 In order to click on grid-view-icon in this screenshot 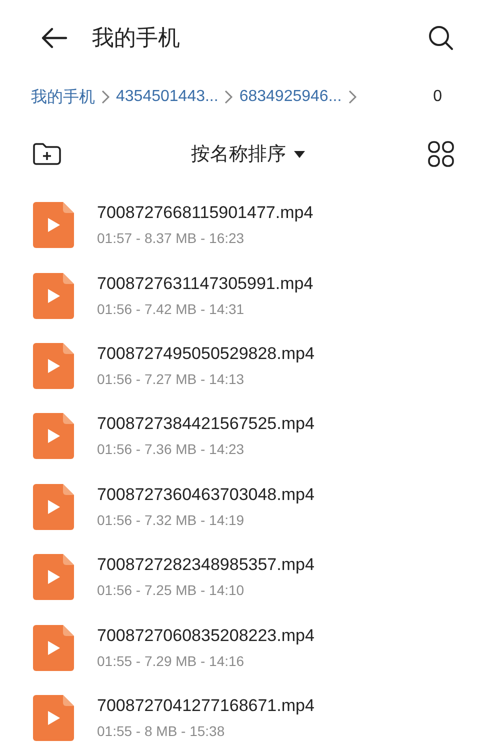, I will do `click(441, 154)`.